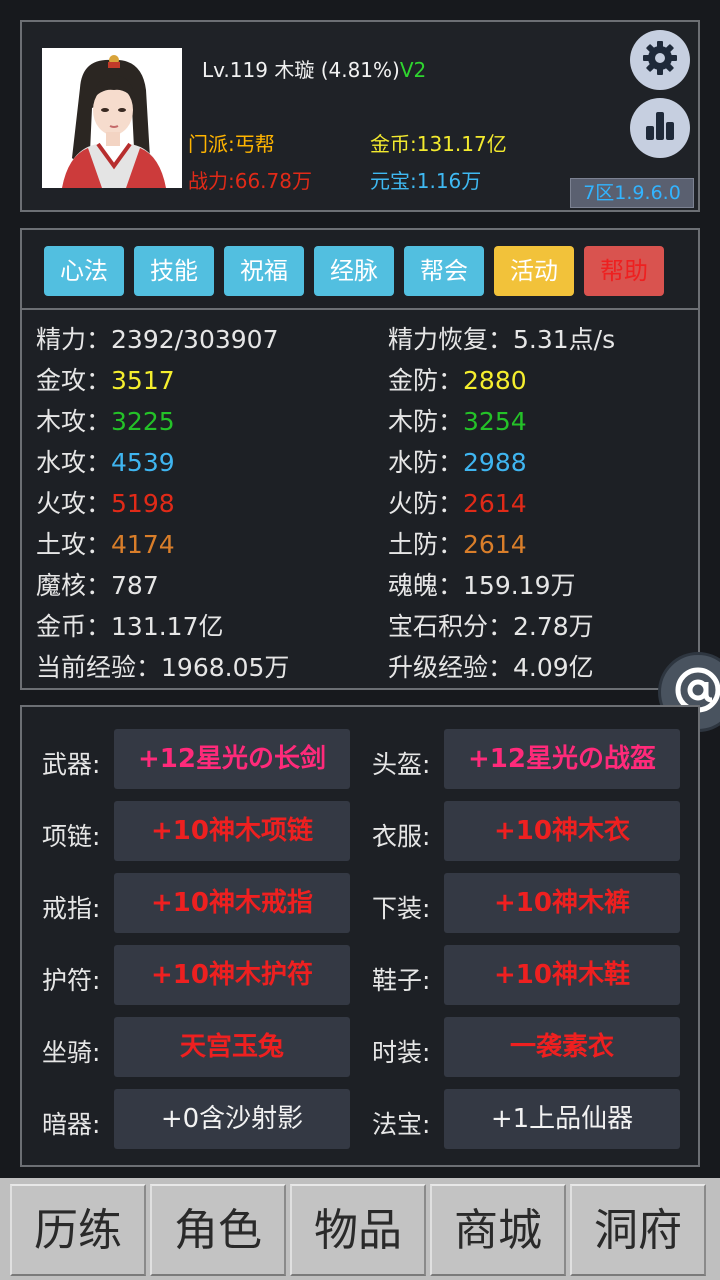  I want to click on tab-skills: 技能, so click(174, 271).